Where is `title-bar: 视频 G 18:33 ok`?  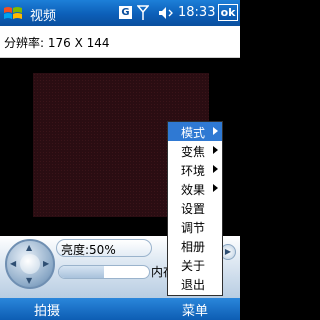
title-bar: 视频 G 18:33 ok is located at coordinates (120, 13).